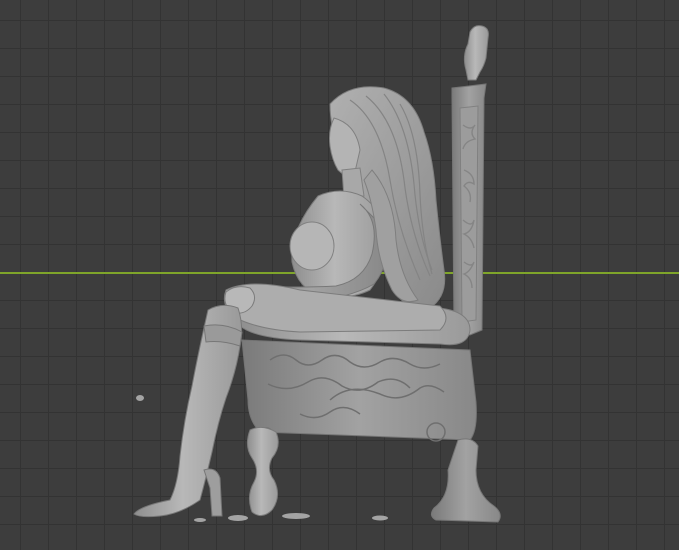 The height and width of the screenshot is (550, 679). Describe the element at coordinates (213, 492) in the screenshot. I see `figure-heel` at that location.